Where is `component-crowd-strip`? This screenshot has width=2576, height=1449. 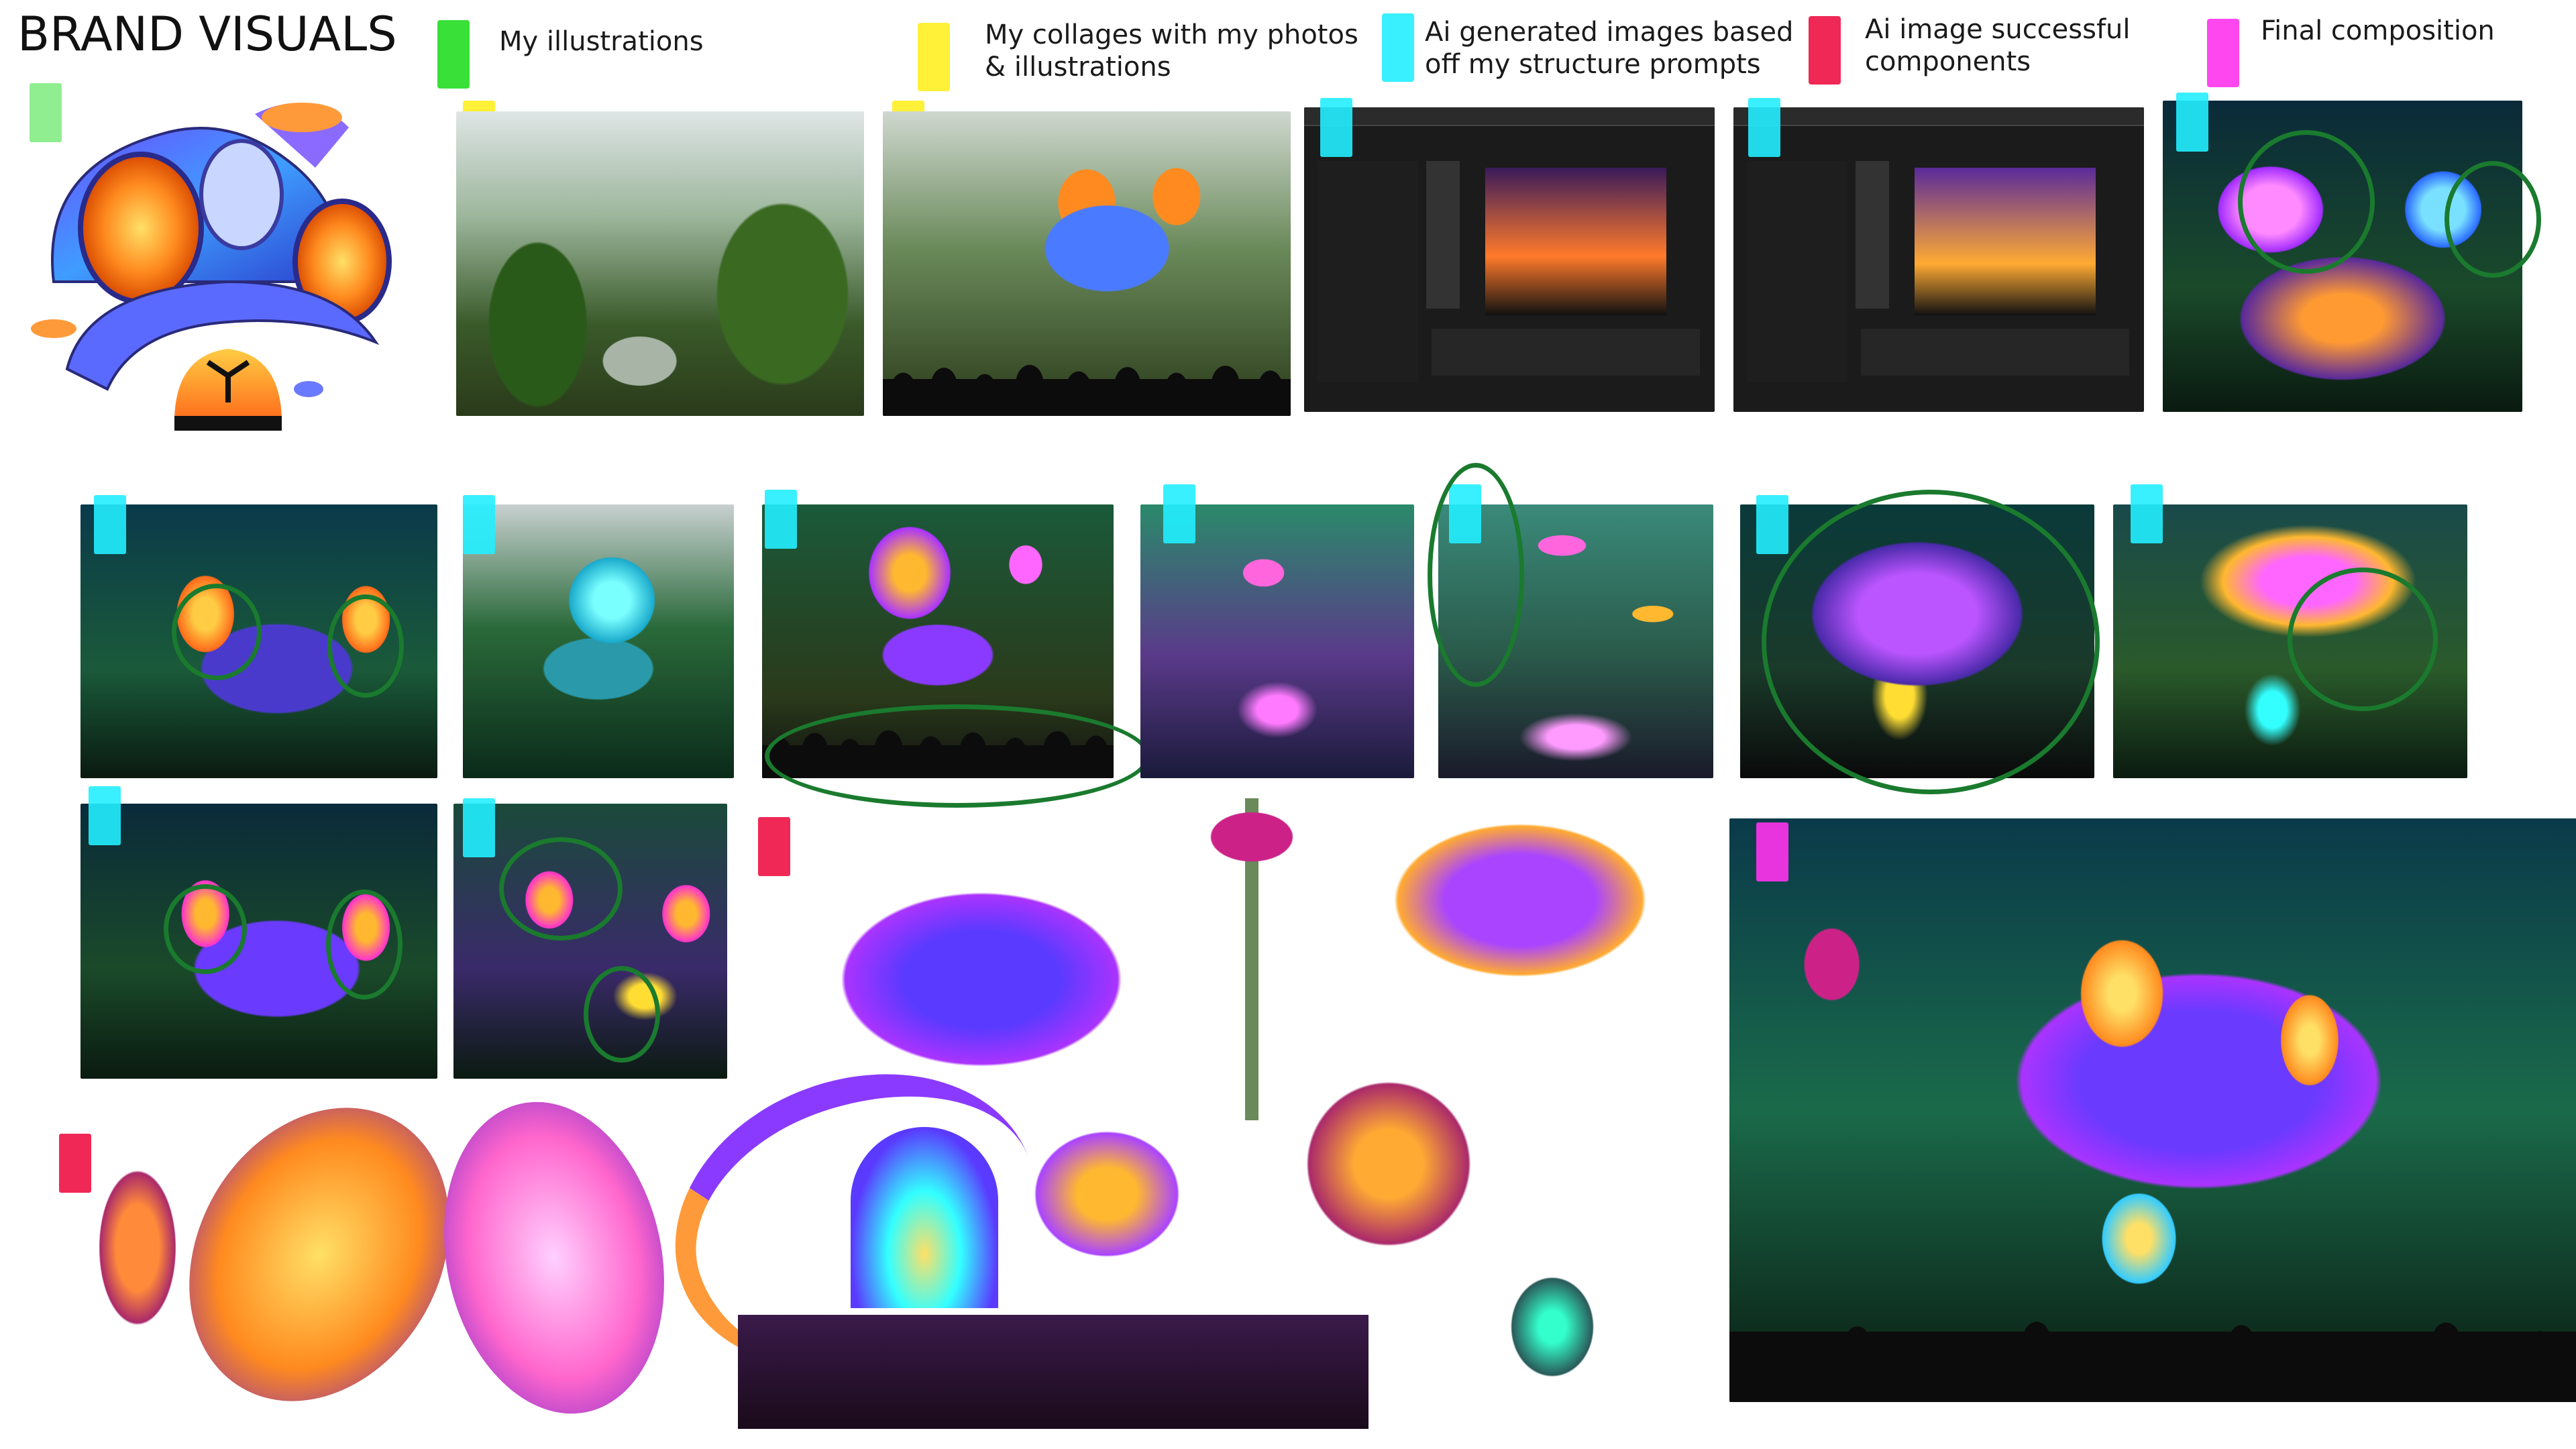 component-crowd-strip is located at coordinates (1053, 1372).